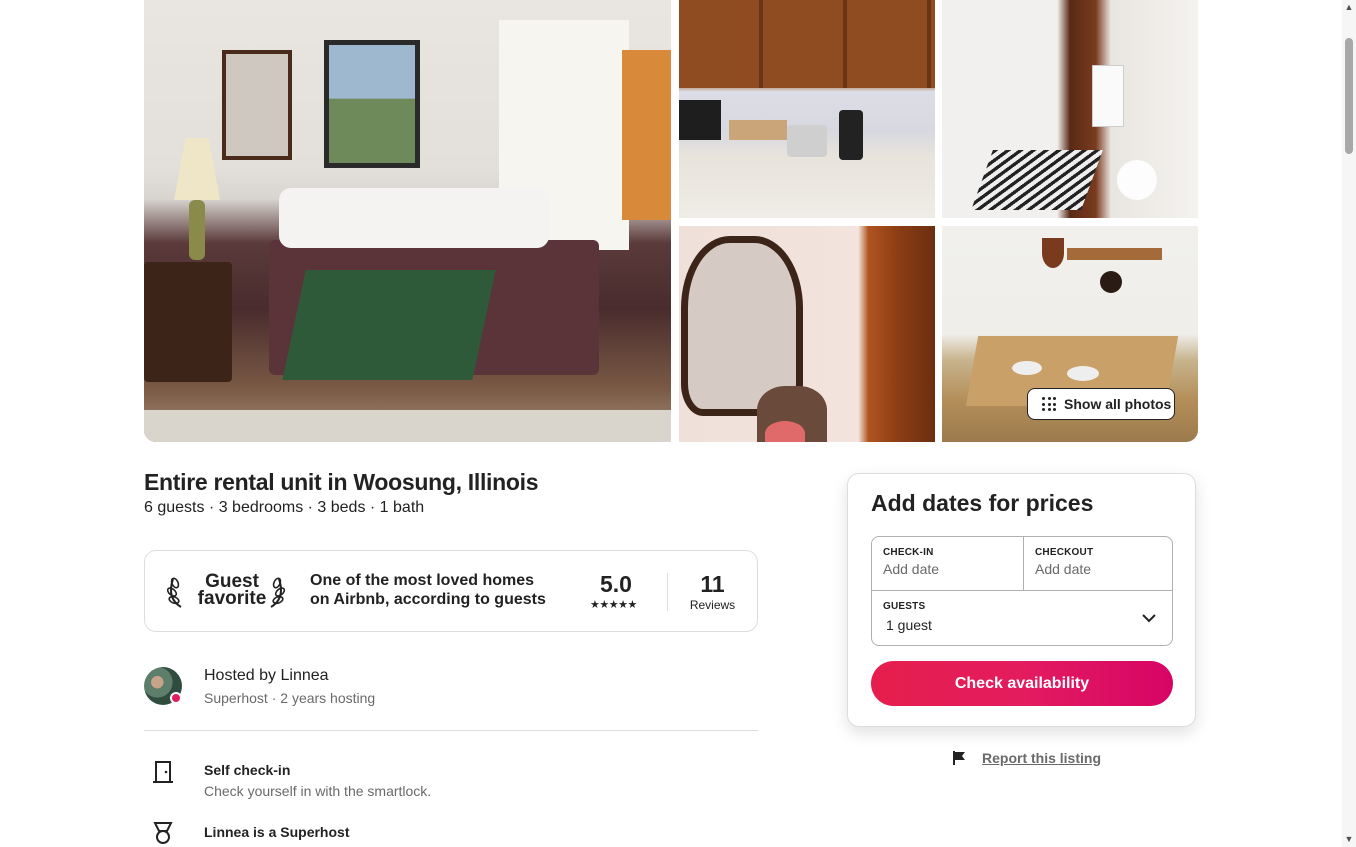  What do you see at coordinates (613, 605) in the screenshot?
I see `rating-stars: ★★★★★` at bounding box center [613, 605].